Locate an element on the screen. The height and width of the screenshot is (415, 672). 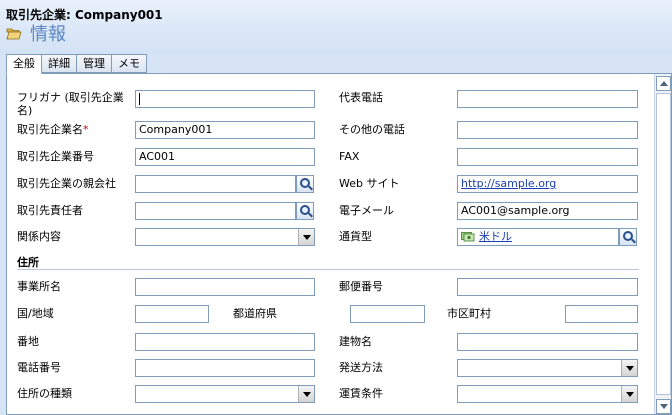
scroll-up-button is located at coordinates (663, 83).